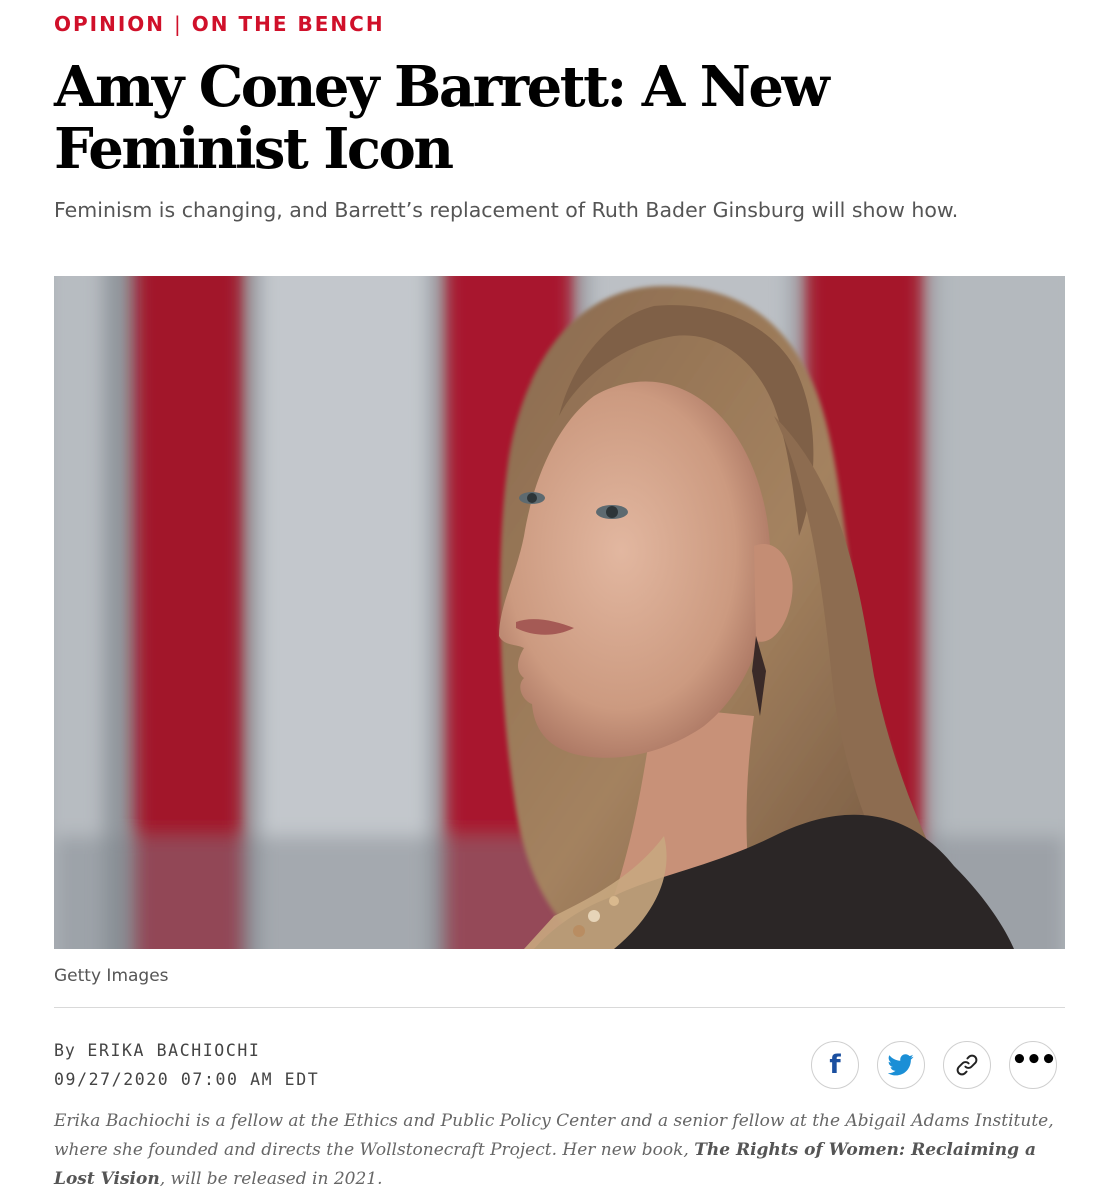  What do you see at coordinates (187, 1079) in the screenshot?
I see `publish-date: 09/27/2020 07:00 AM EDT` at bounding box center [187, 1079].